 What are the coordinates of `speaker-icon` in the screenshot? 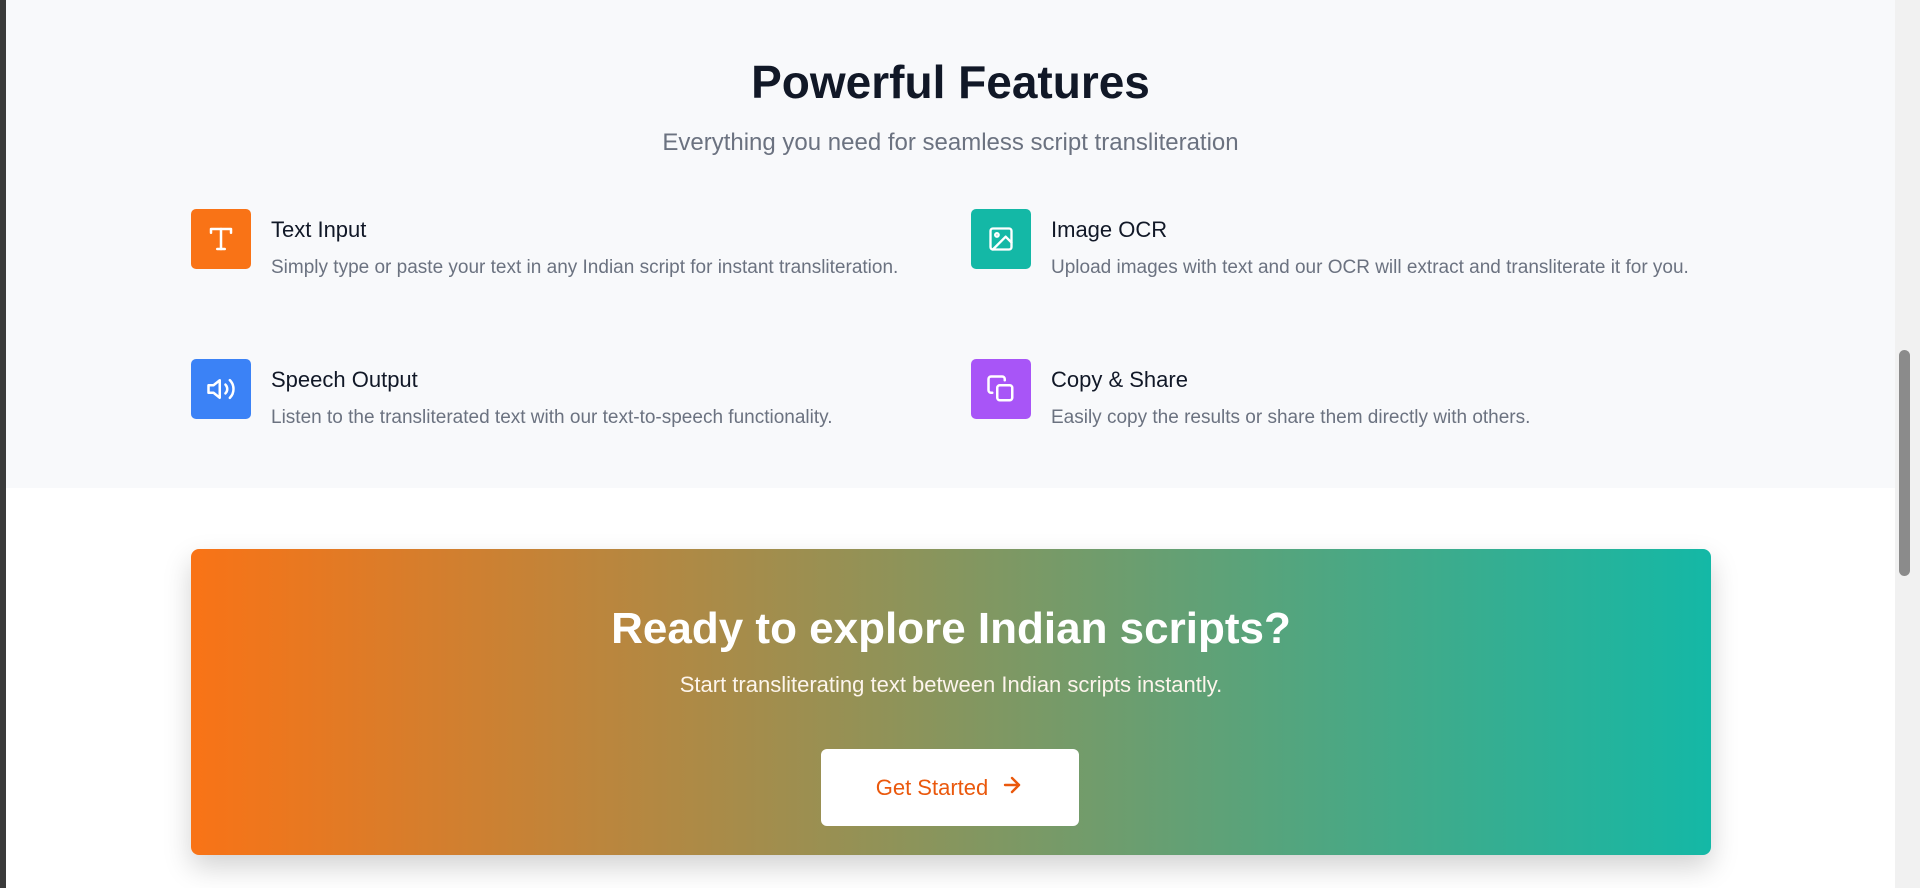 It's located at (221, 389).